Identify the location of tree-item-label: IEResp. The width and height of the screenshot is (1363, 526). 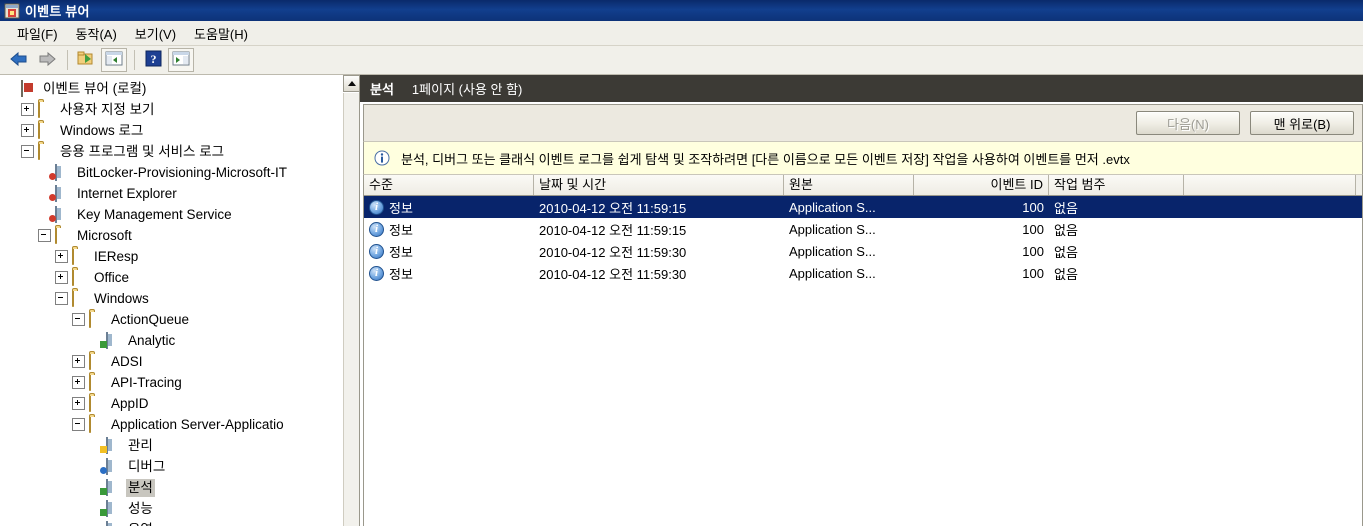
(116, 256).